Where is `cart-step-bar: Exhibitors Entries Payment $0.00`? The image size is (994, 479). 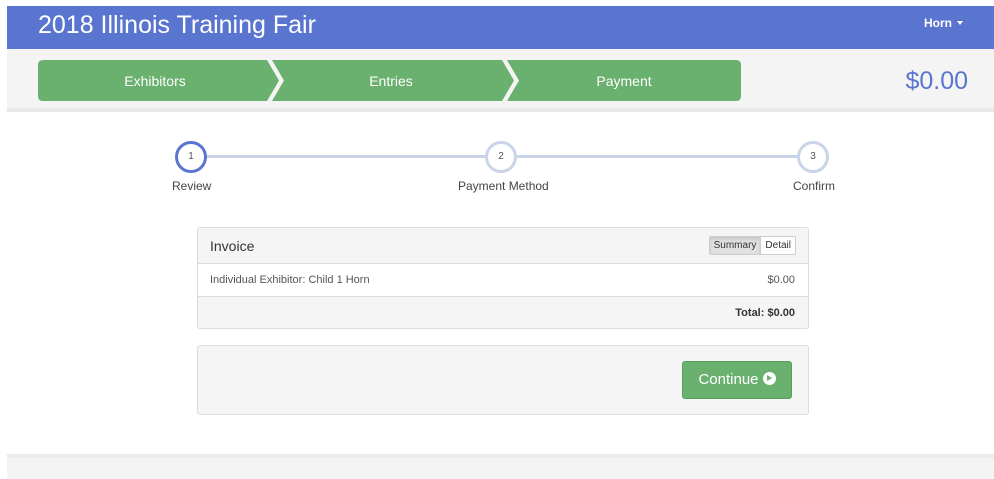 cart-step-bar: Exhibitors Entries Payment $0.00 is located at coordinates (500, 80).